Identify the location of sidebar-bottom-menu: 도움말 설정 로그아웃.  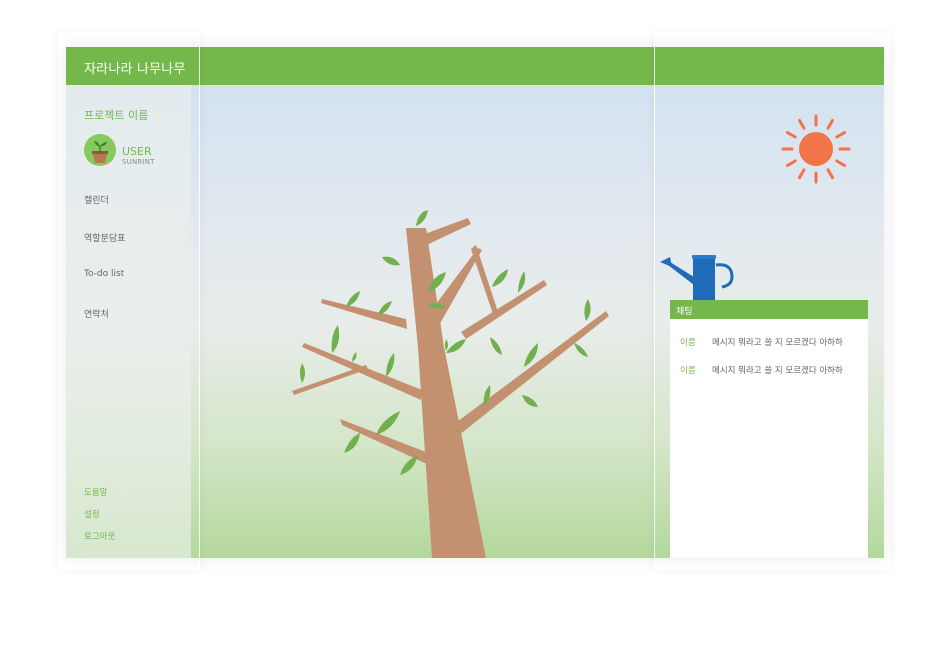
(99, 519).